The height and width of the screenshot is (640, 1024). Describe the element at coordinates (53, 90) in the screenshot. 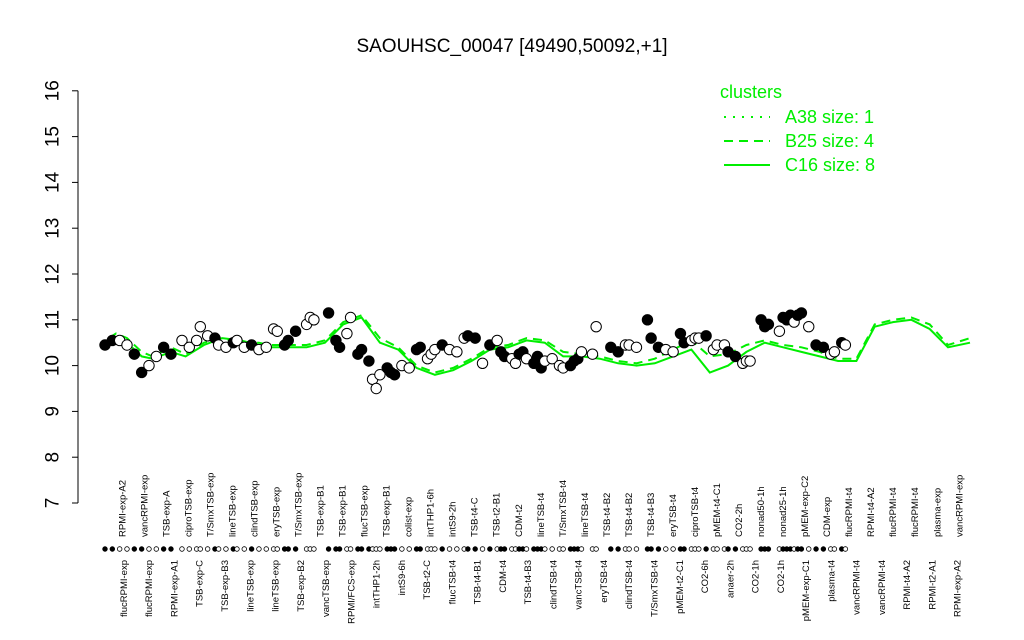

I see `y-tick-label: 16` at that location.